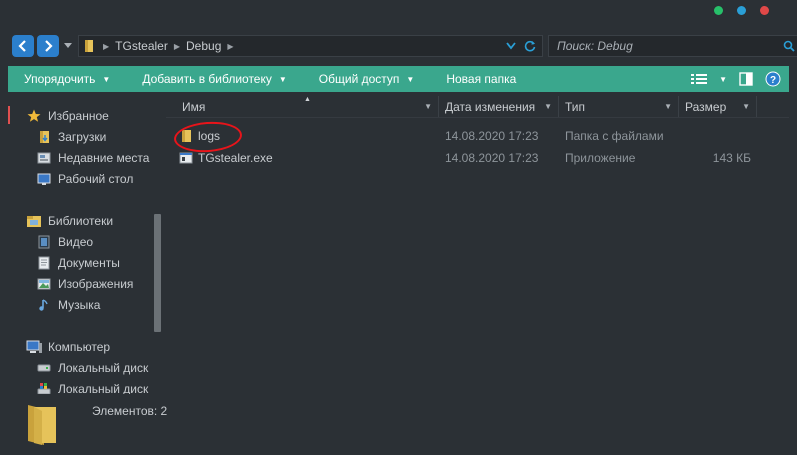 This screenshot has width=797, height=455. Describe the element at coordinates (600, 158) in the screenshot. I see `file-type: Приложение` at that location.